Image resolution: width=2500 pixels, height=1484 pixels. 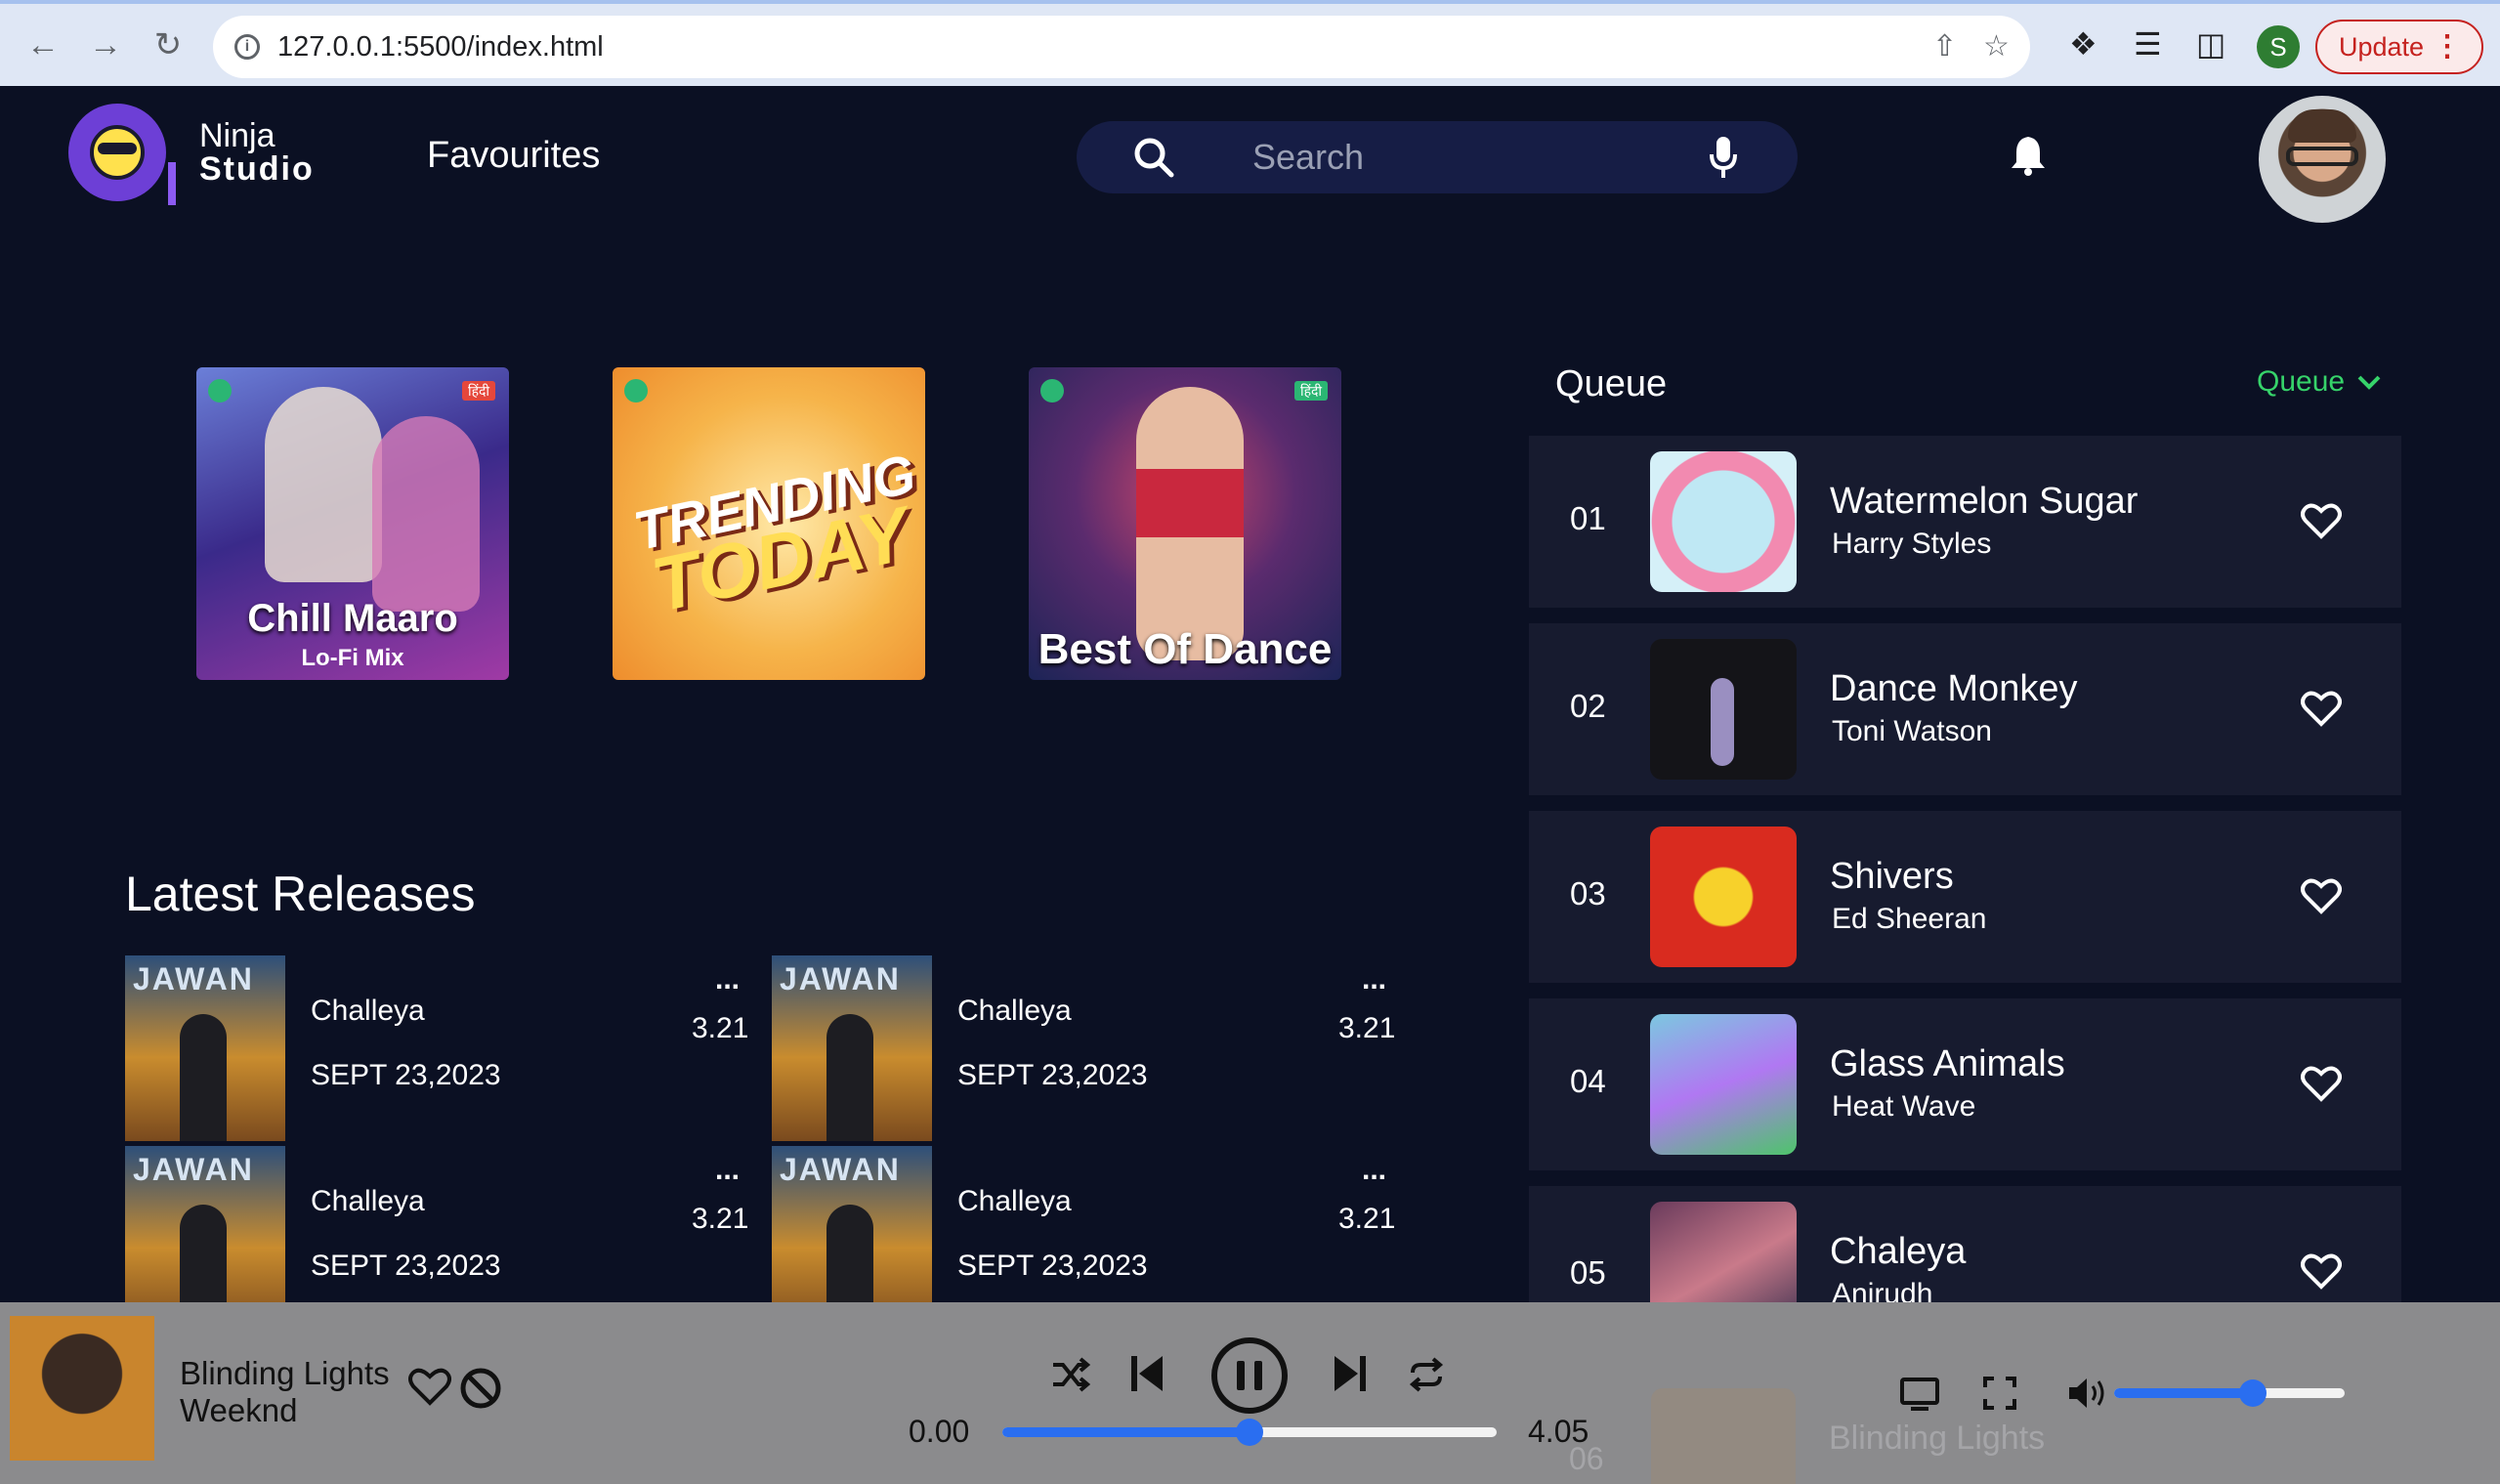 What do you see at coordinates (1723, 157) in the screenshot?
I see `microphone-icon` at bounding box center [1723, 157].